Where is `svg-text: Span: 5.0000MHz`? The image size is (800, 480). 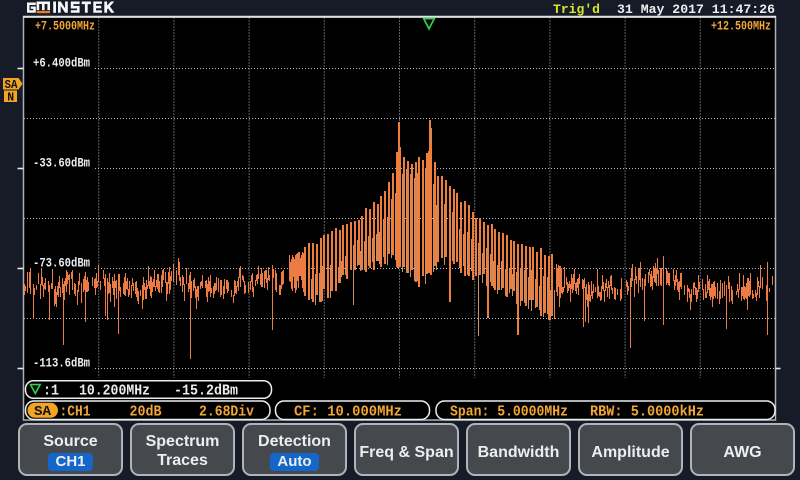
svg-text: Span: 5.0000MHz is located at coordinates (509, 411).